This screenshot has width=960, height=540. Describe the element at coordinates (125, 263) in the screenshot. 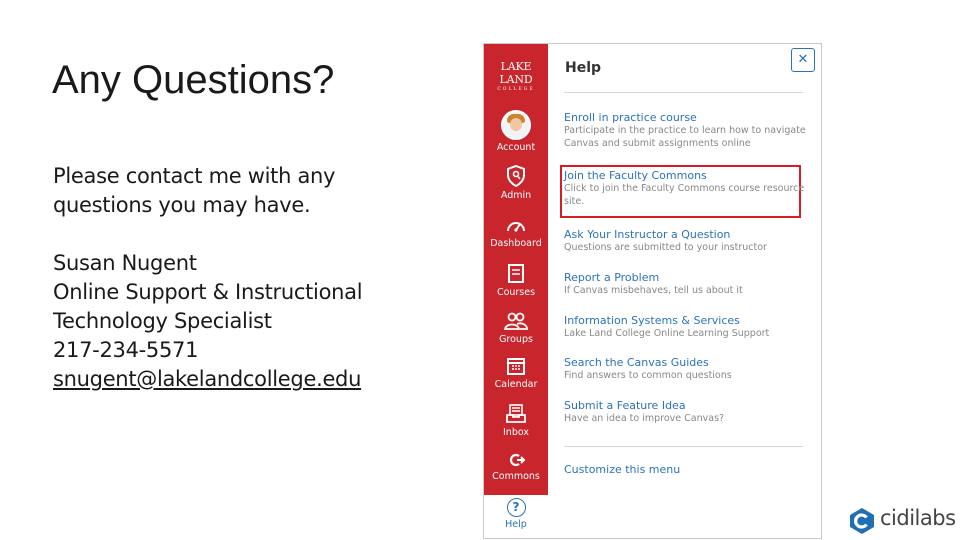

I see `contact-name: Susan Nugent` at that location.